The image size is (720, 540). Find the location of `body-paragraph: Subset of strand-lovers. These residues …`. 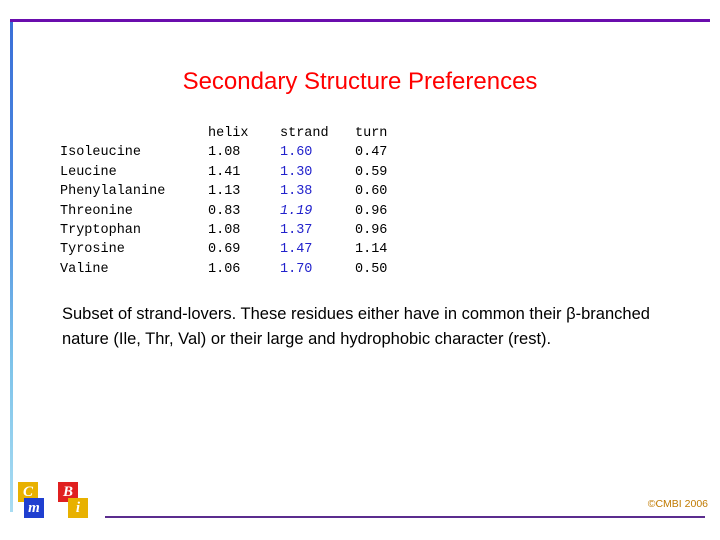

body-paragraph: Subset of strand-lovers. These residues … is located at coordinates (367, 326).